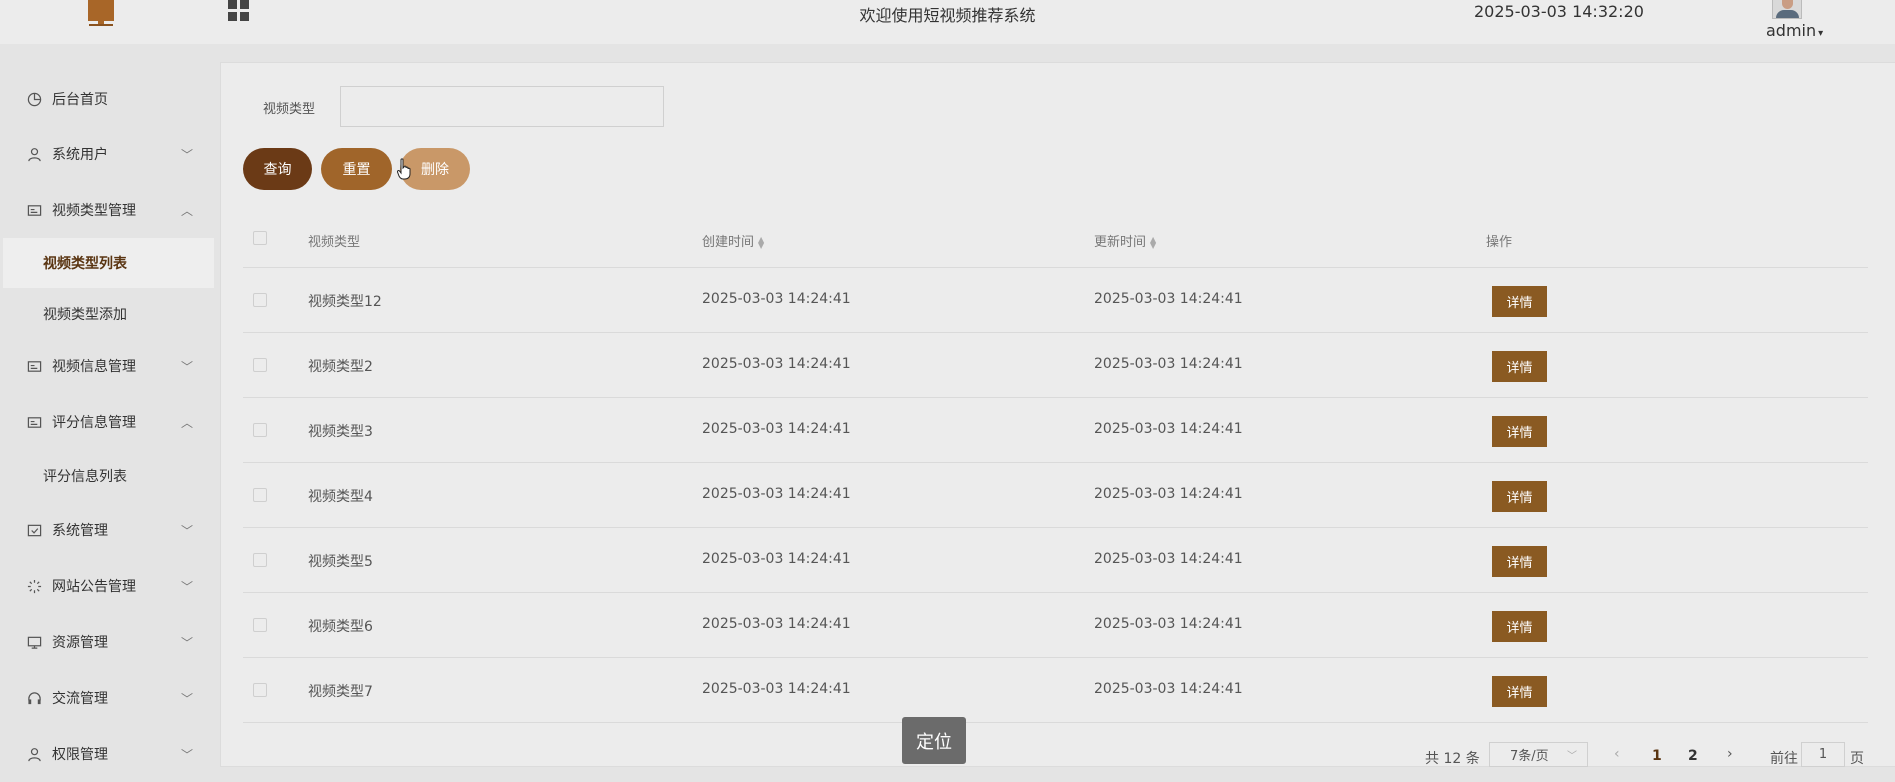 This screenshot has width=1895, height=782. I want to click on sidebar-item-video-info-management: 视频信息管理 ﹀, so click(107, 366).